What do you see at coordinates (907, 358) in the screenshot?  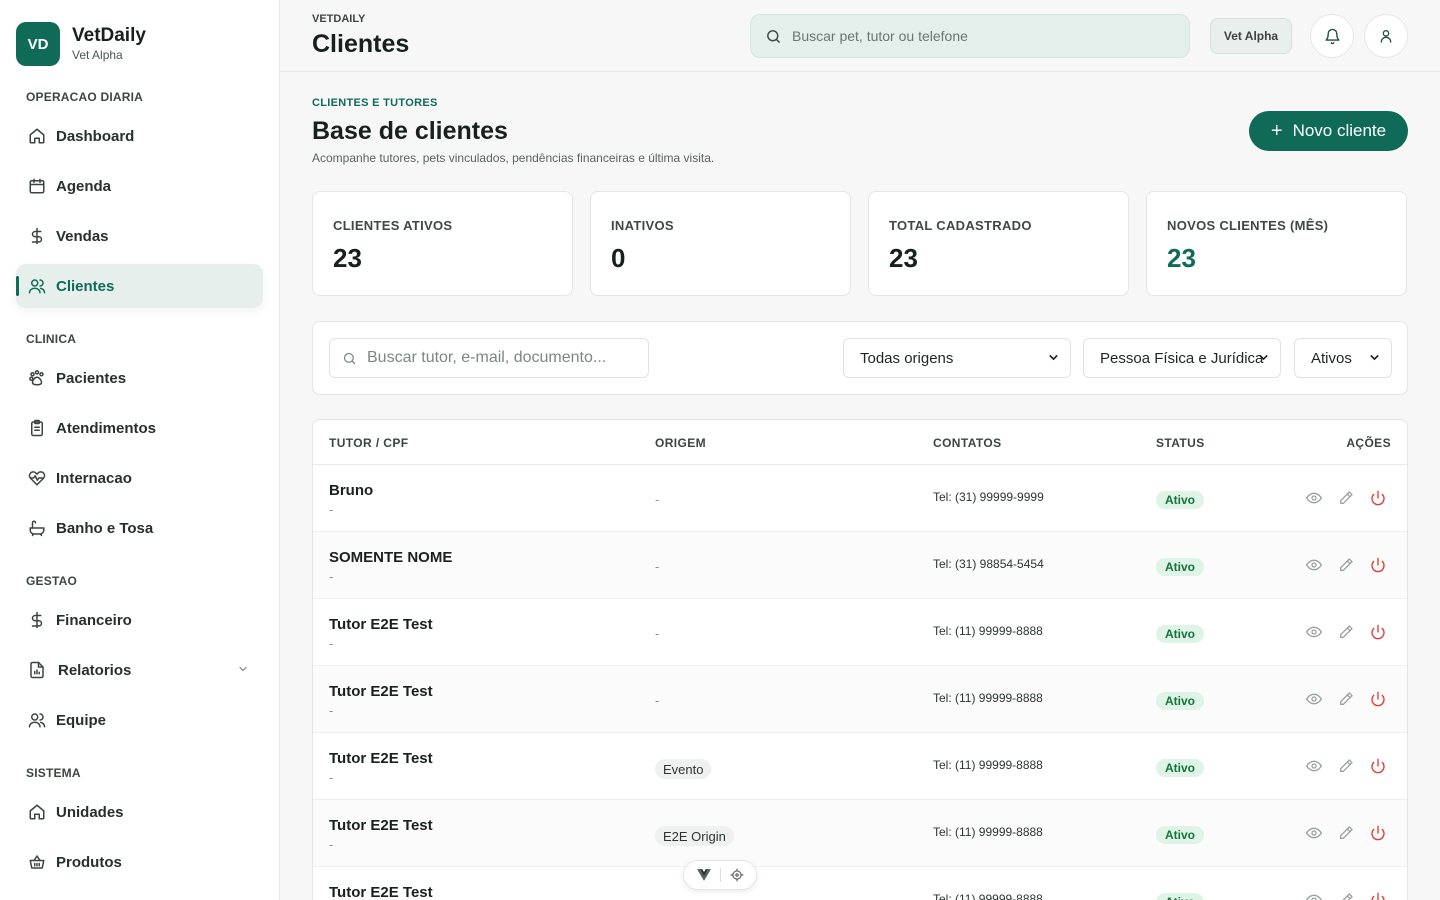 I see `origin-select-value: Todas origens` at bounding box center [907, 358].